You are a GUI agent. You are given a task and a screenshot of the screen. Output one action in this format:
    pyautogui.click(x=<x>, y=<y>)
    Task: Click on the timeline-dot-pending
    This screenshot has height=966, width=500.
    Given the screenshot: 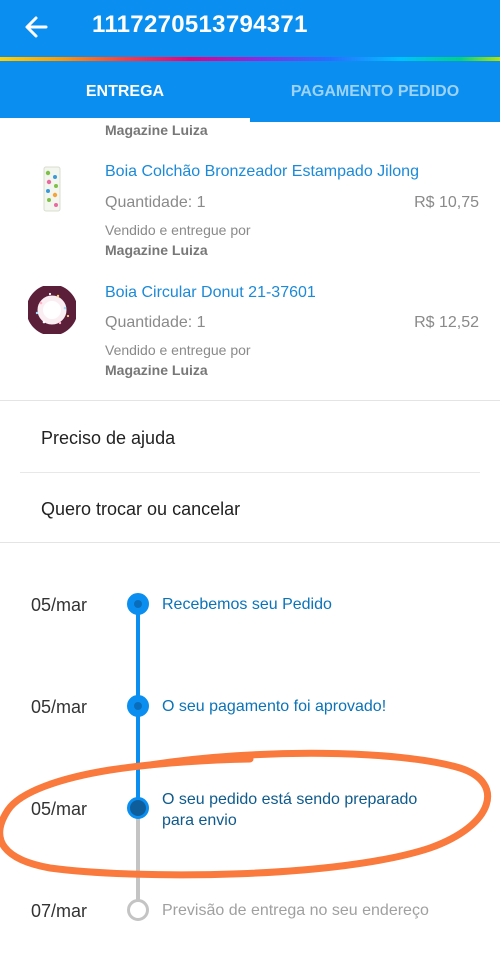 What is the action you would take?
    pyautogui.click(x=138, y=910)
    